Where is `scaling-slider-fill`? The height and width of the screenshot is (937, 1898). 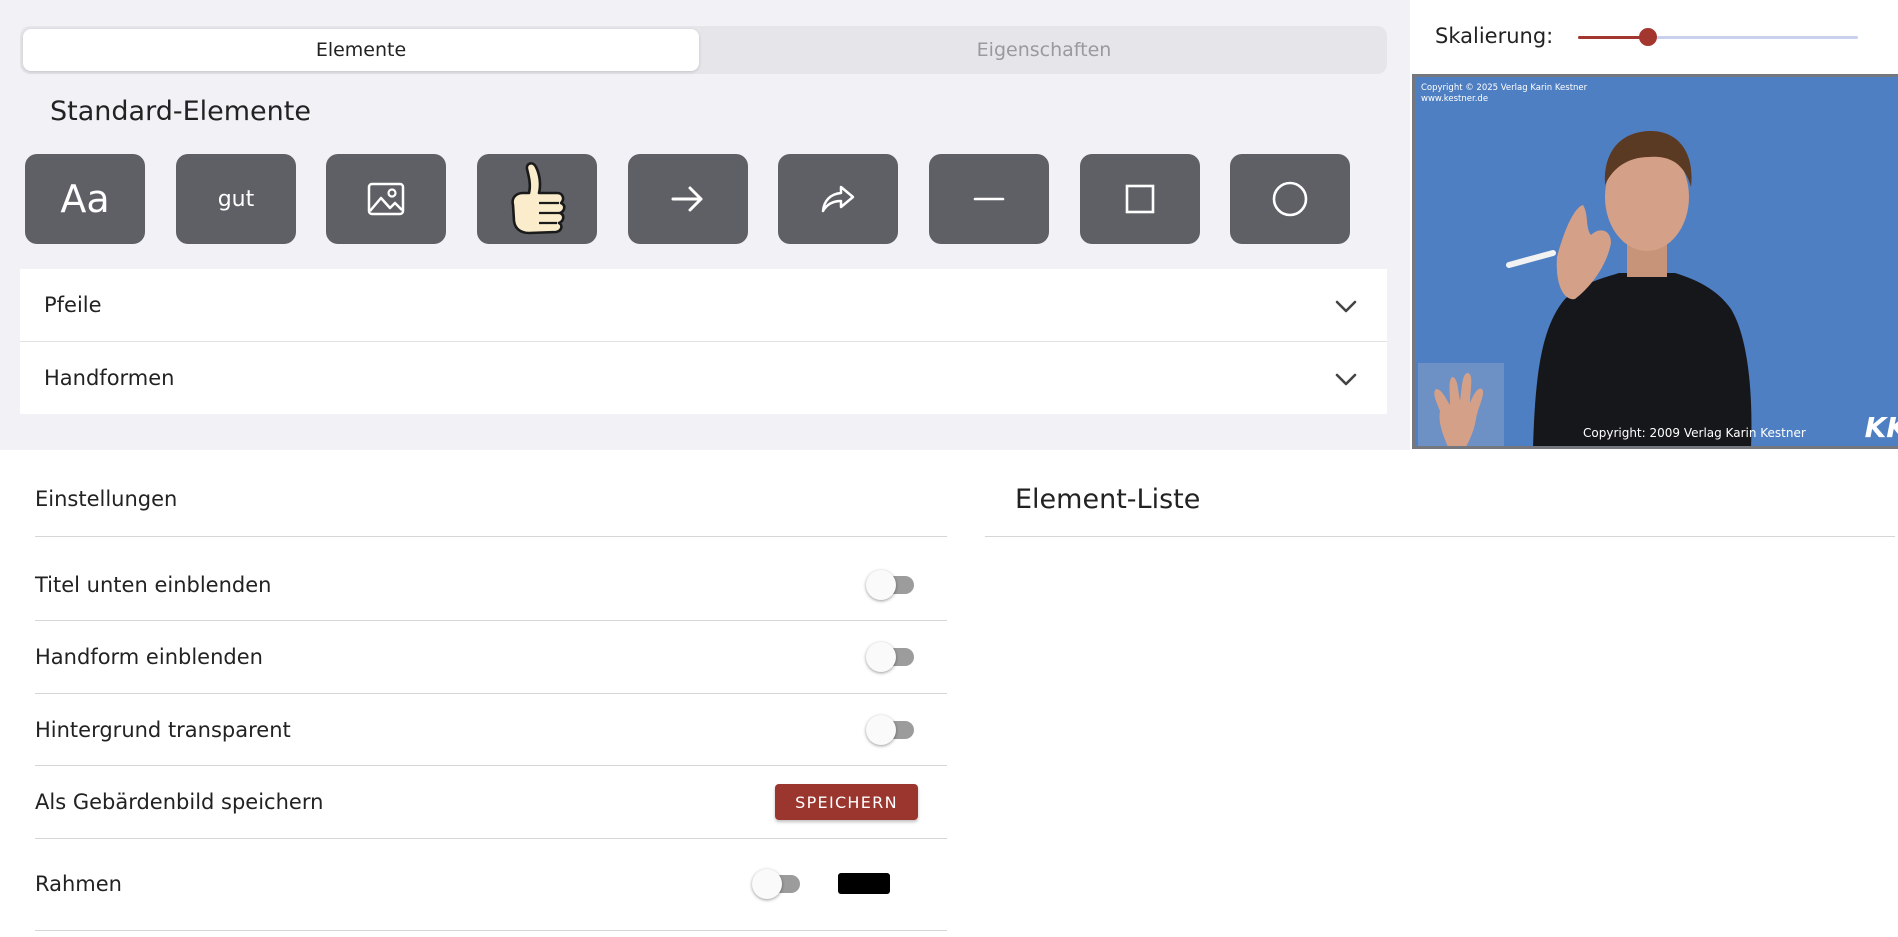
scaling-slider-fill is located at coordinates (1613, 37).